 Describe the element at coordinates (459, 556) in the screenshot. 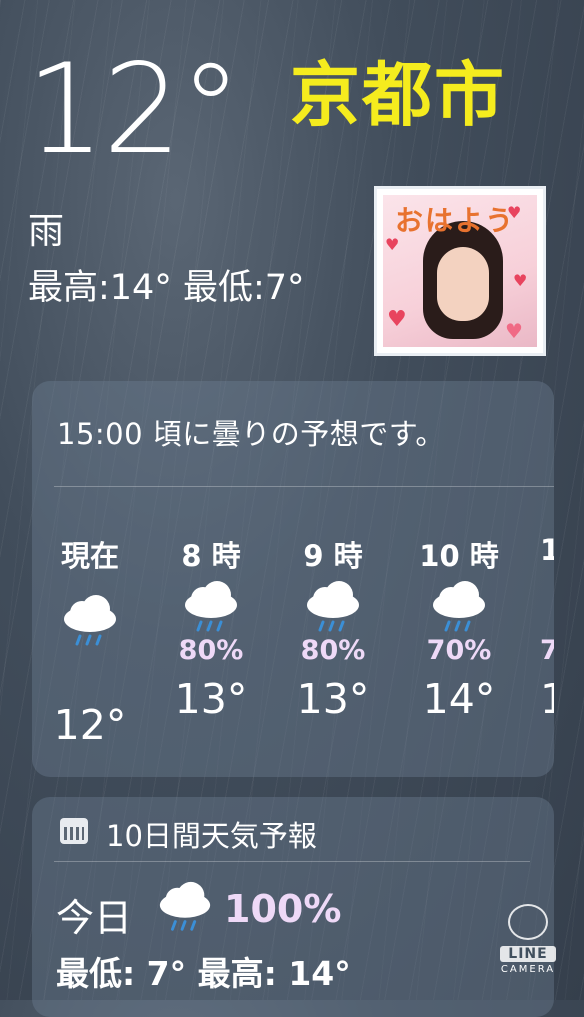

I see `hour-label: 10 時` at that location.